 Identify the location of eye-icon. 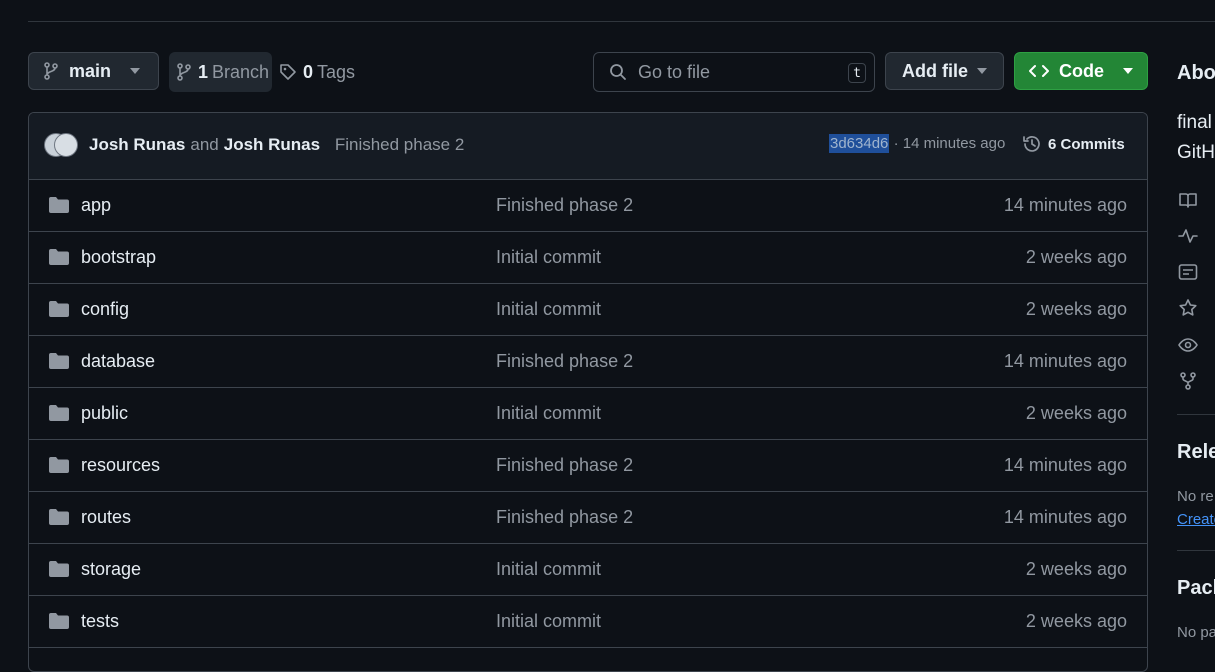
(1188, 345).